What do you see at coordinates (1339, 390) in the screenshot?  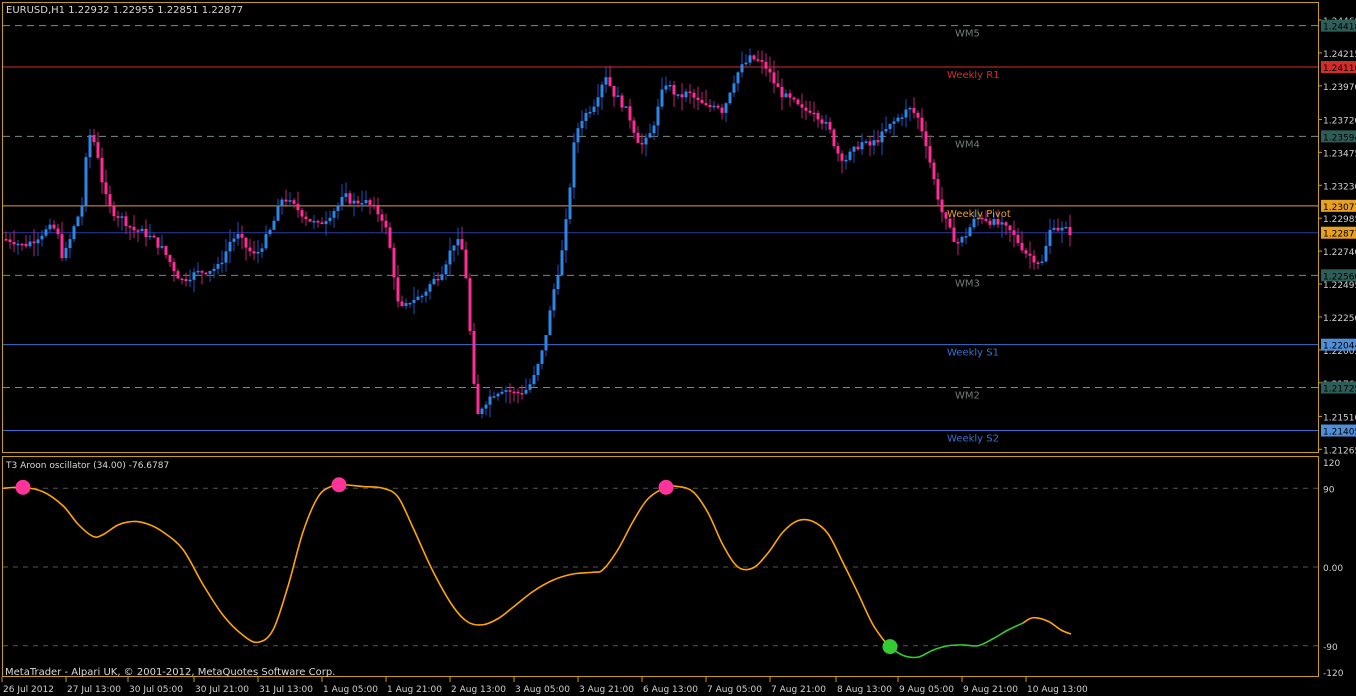 I see `level-badge-text-6: 1.21725` at bounding box center [1339, 390].